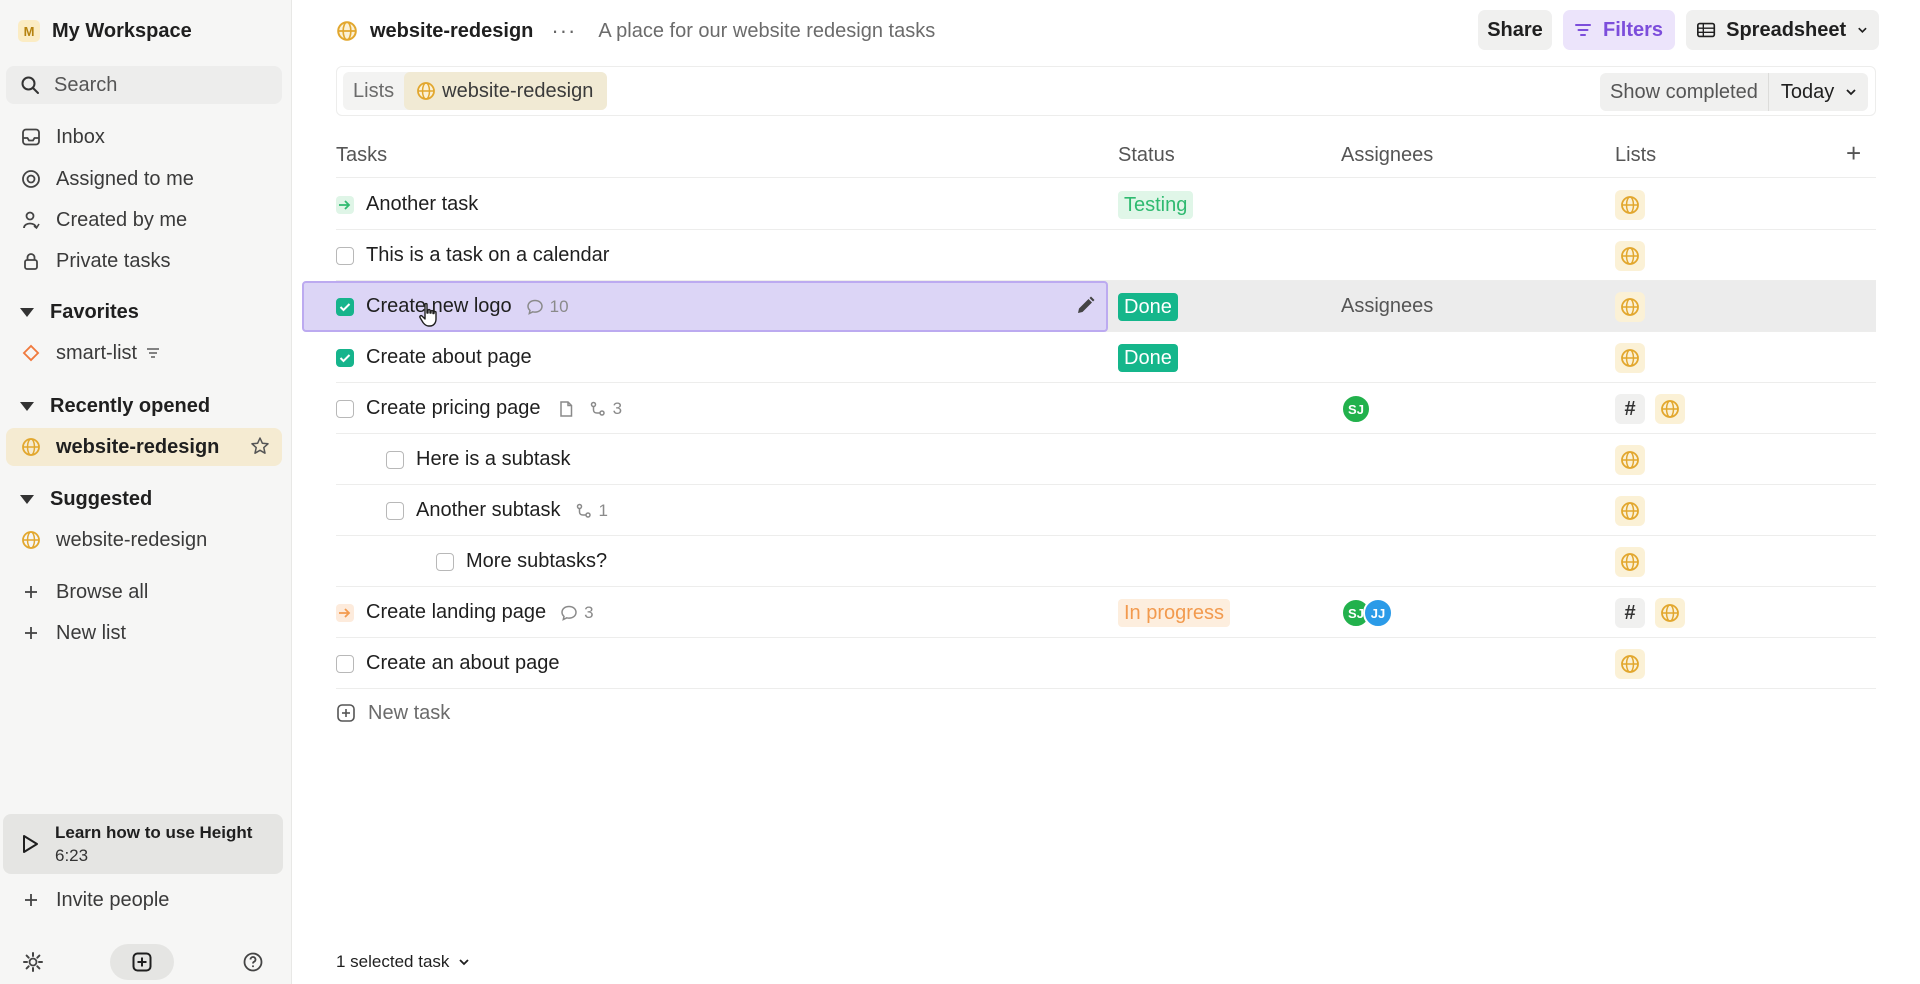  Describe the element at coordinates (506, 91) in the screenshot. I see `breadcrumb-current-list: website-redesign` at that location.